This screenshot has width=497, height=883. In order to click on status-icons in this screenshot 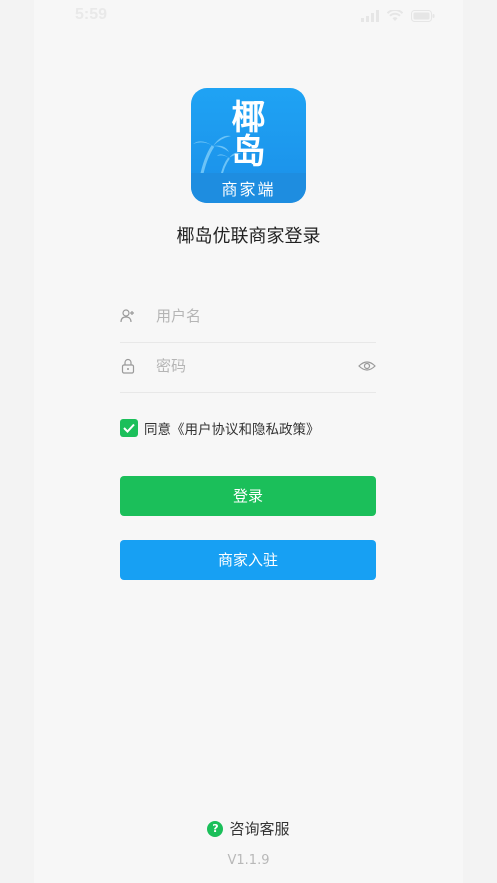, I will do `click(398, 16)`.